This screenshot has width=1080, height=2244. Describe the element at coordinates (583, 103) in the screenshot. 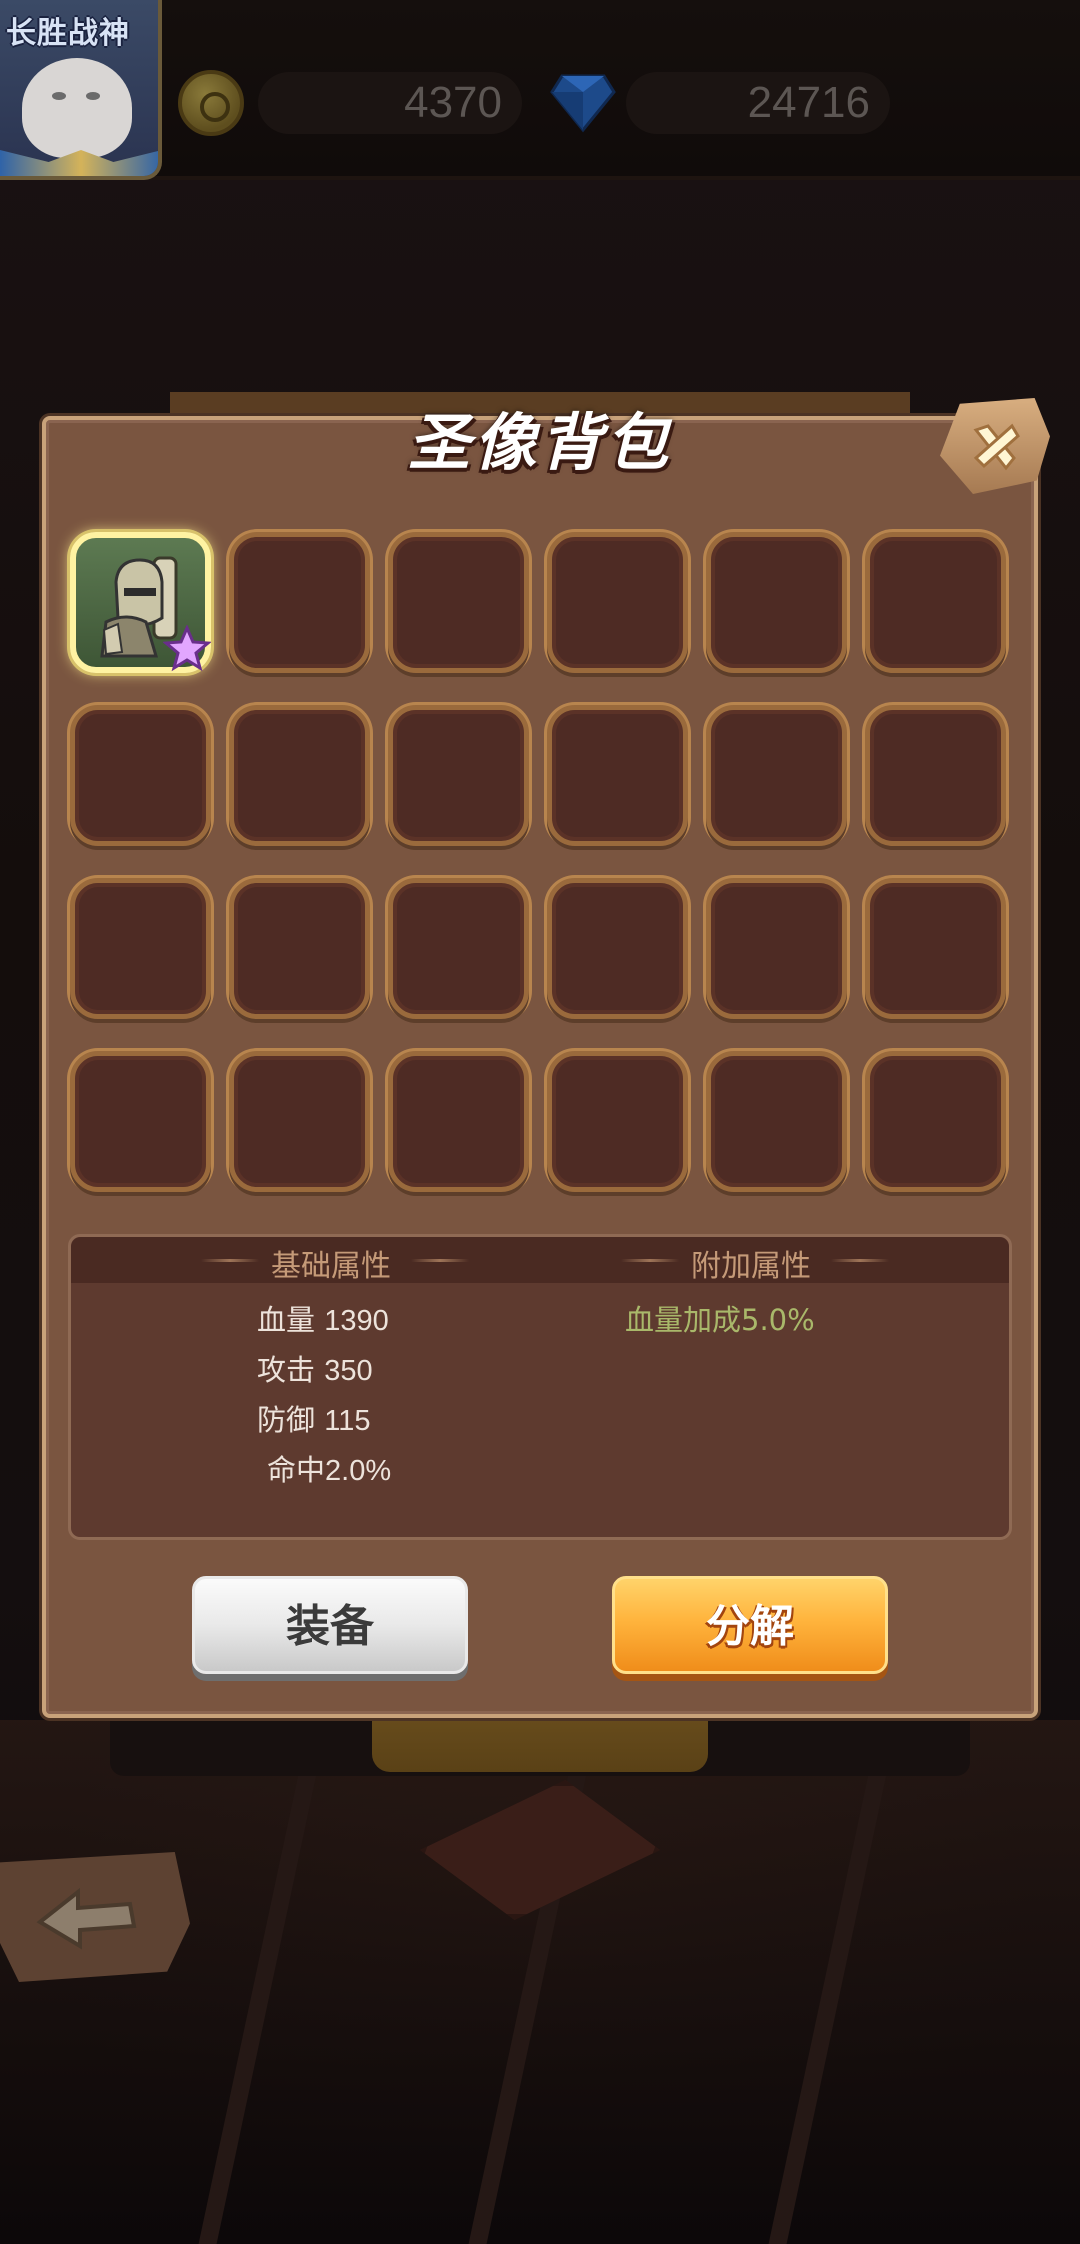

I see `diamond-icon` at that location.